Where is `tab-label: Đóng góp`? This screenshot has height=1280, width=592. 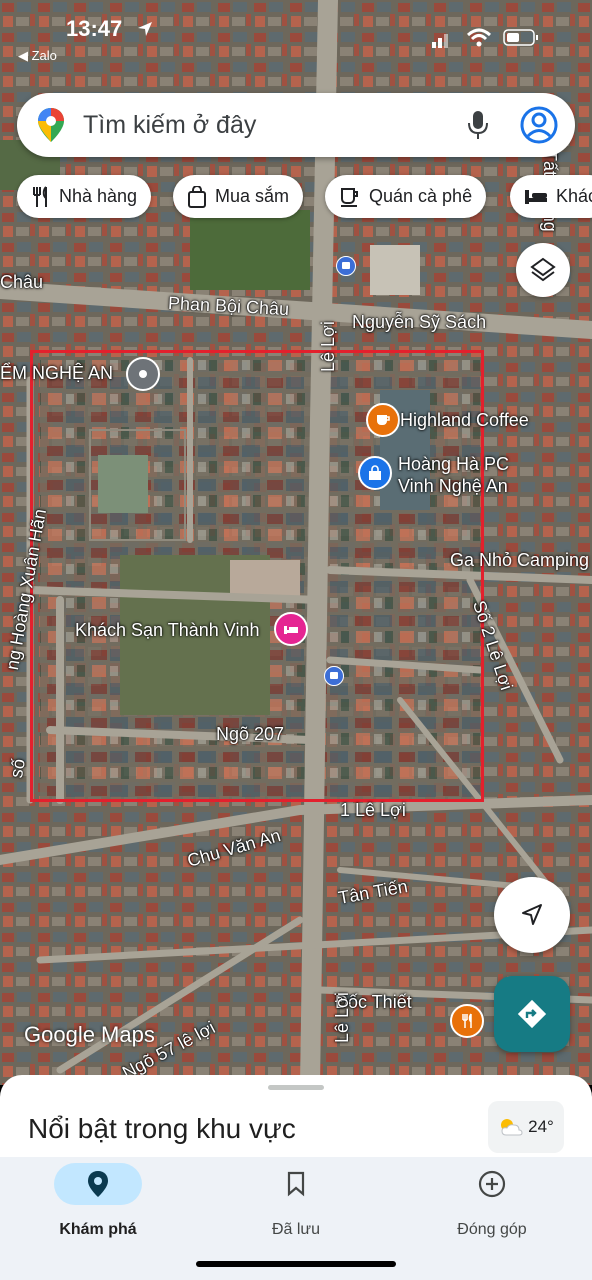
tab-label: Đóng góp is located at coordinates (492, 1229).